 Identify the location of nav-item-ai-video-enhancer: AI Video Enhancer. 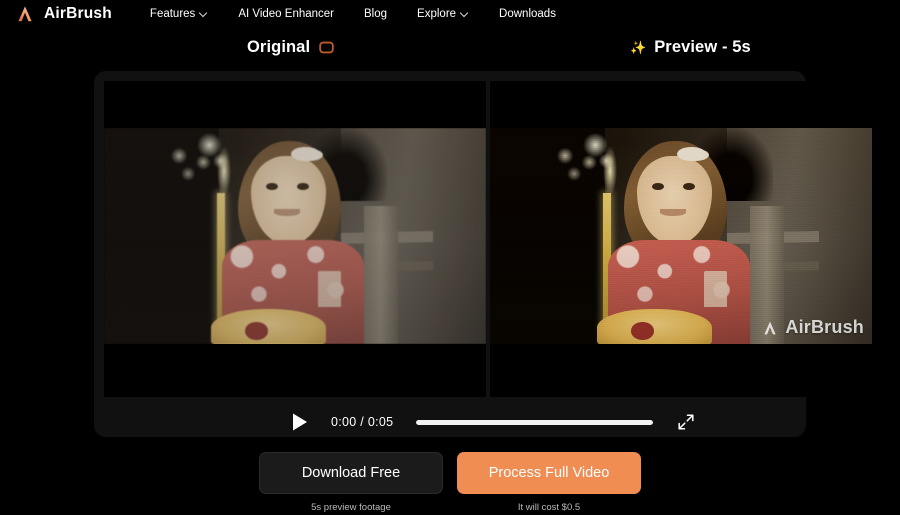
(286, 14).